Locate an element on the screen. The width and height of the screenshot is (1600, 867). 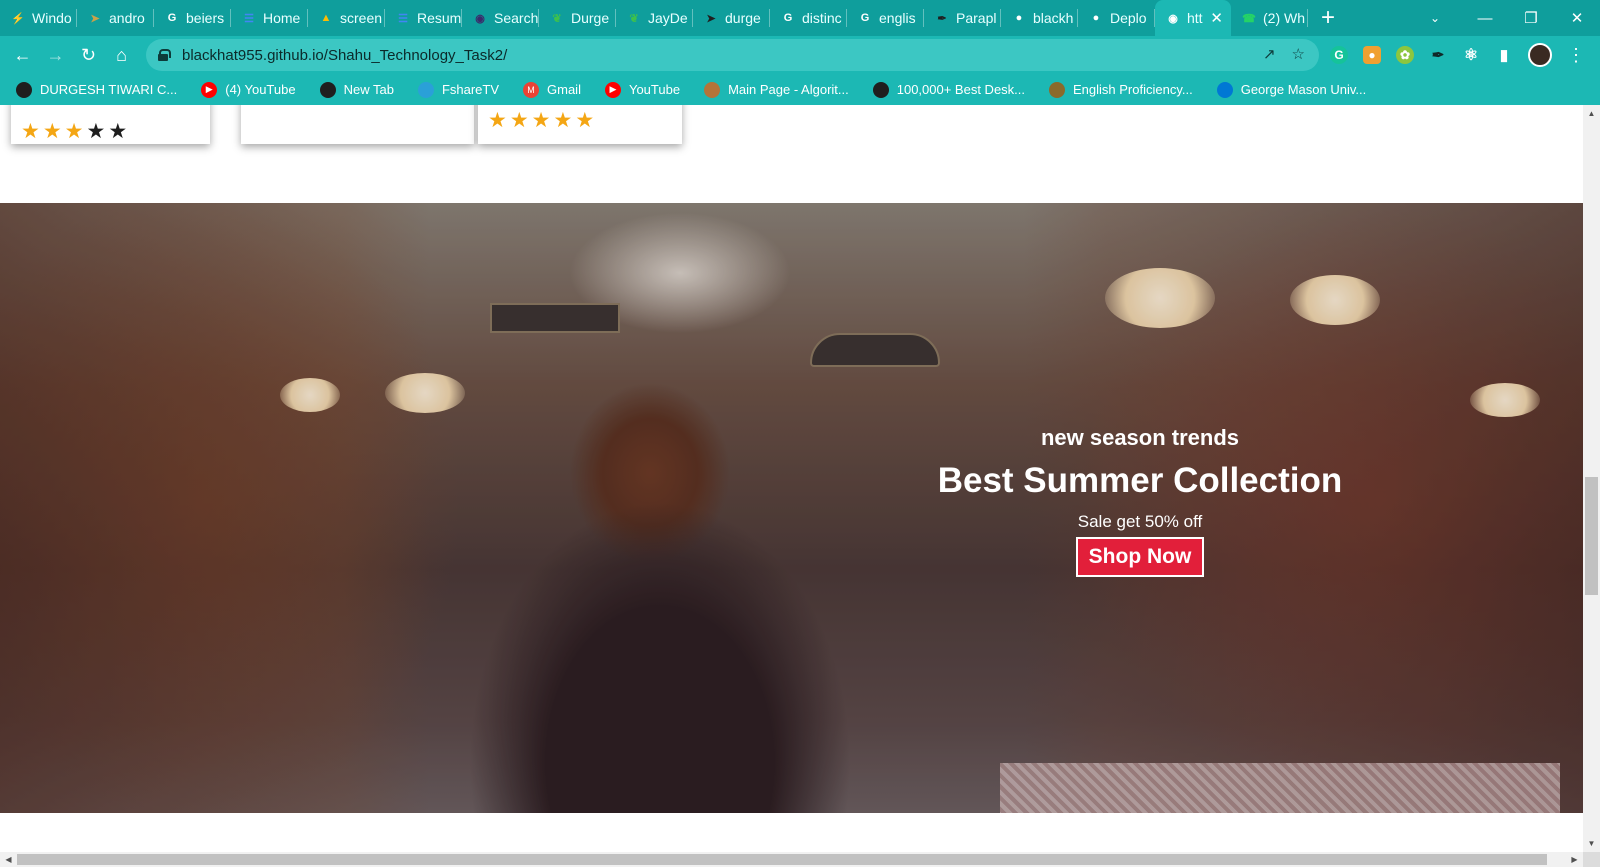
green-extension-icon: ✿ is located at coordinates (1405, 55).